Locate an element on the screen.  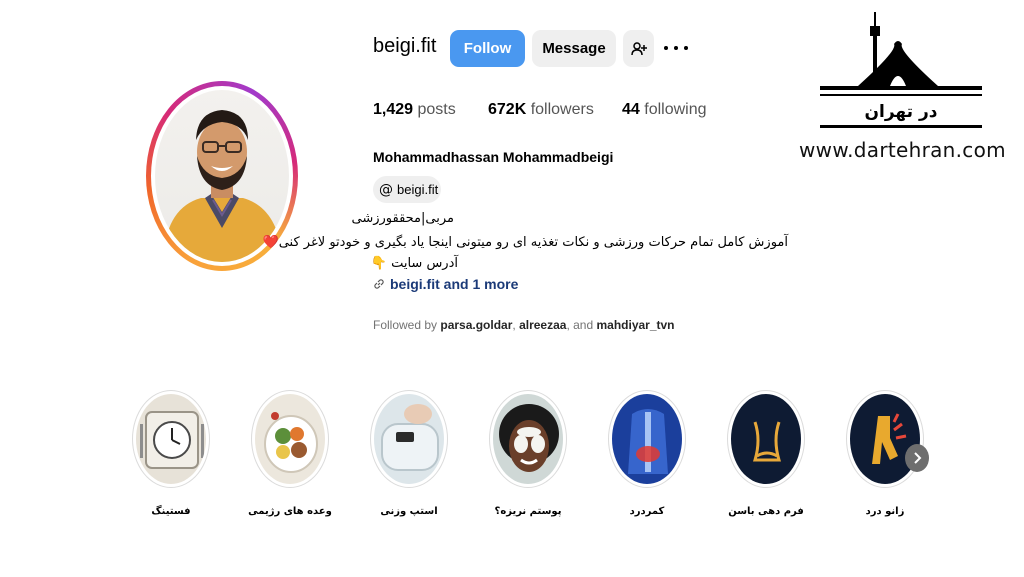
highlight-item: کمردرد is located at coordinates (647, 453).